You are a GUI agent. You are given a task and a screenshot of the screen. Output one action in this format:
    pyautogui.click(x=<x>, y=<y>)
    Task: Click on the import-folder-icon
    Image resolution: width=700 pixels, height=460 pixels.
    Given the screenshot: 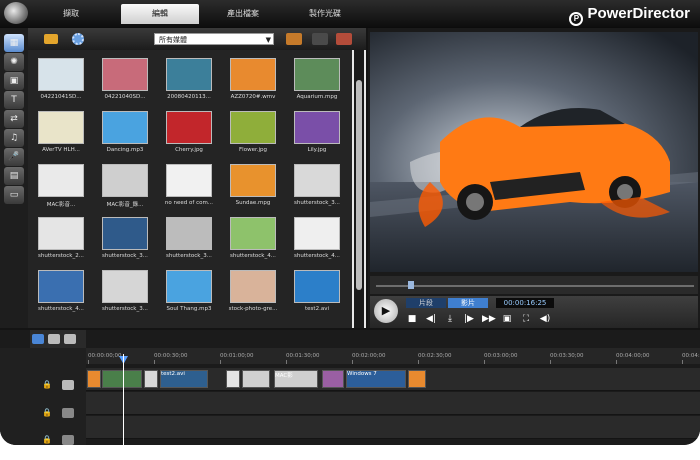 What is the action you would take?
    pyautogui.click(x=51, y=39)
    